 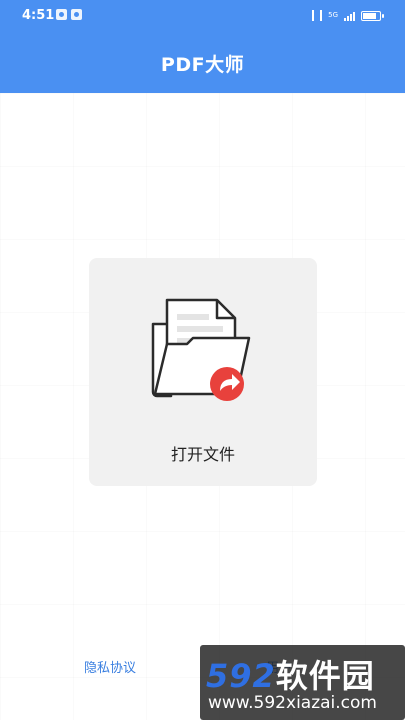 I want to click on privacy-policy-link: 隐私协议, so click(x=110, y=666).